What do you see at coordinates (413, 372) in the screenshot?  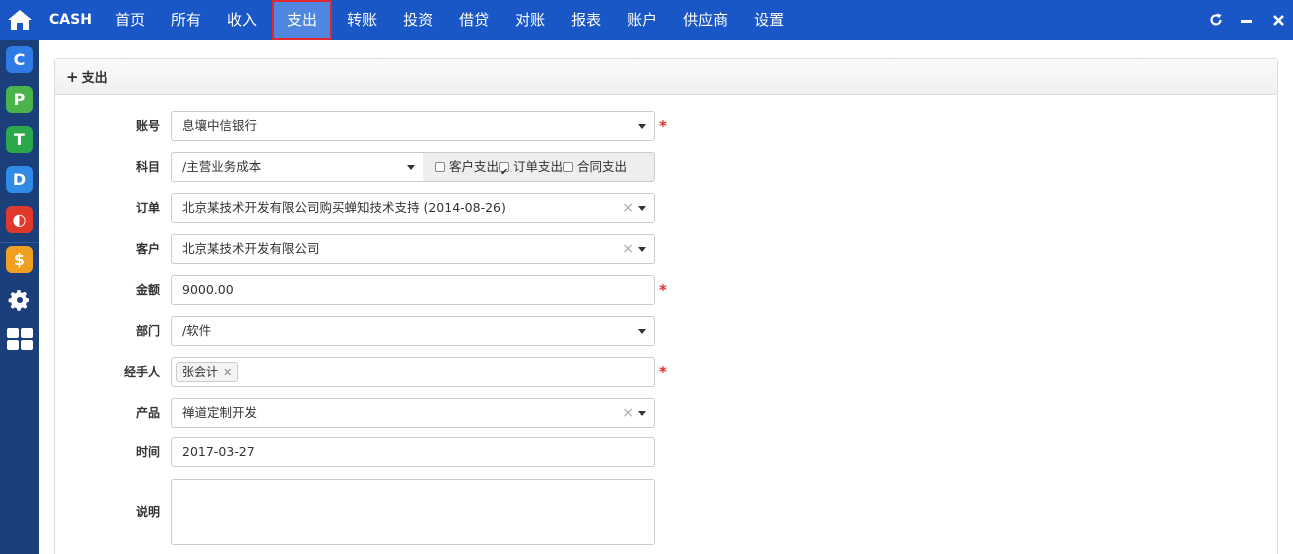 I see `handler-select: 张会计 ✕` at bounding box center [413, 372].